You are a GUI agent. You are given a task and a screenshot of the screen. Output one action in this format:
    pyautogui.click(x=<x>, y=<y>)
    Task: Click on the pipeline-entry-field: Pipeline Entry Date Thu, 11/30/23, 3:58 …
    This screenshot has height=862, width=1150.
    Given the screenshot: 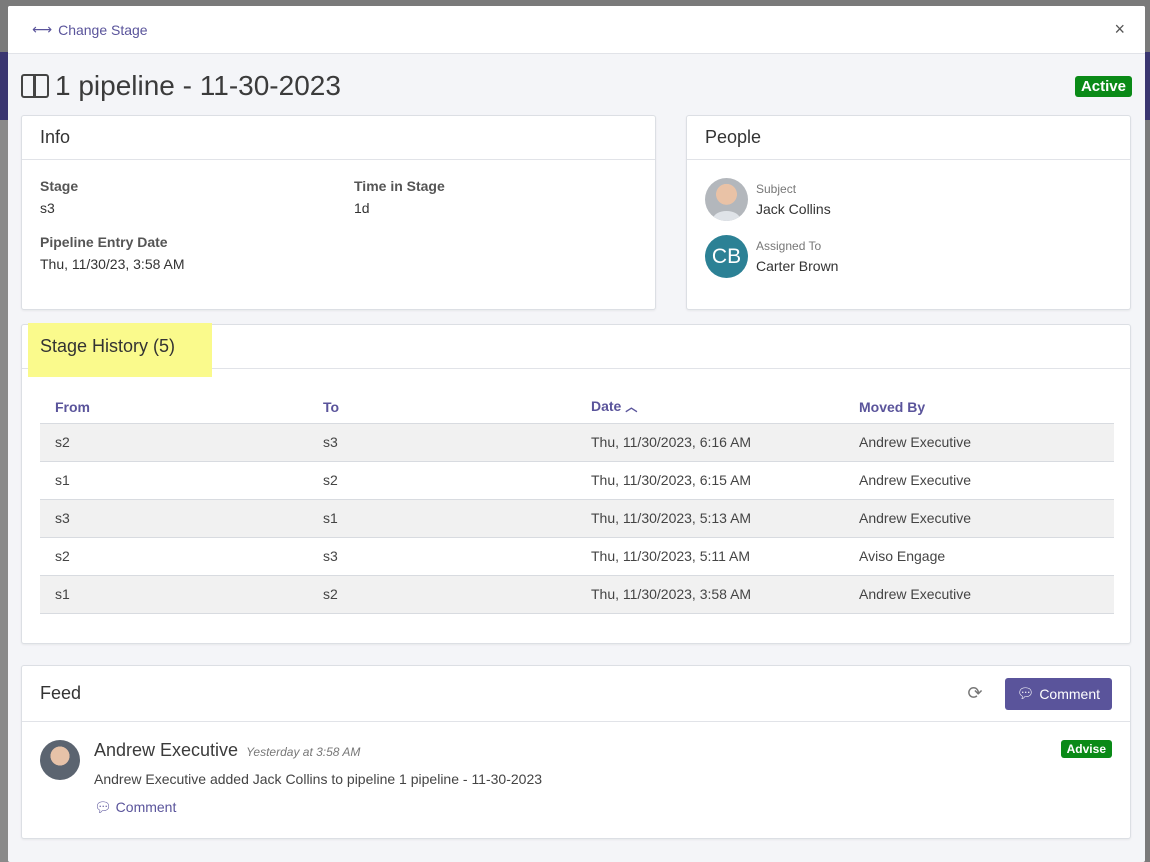 What is the action you would take?
    pyautogui.click(x=112, y=253)
    